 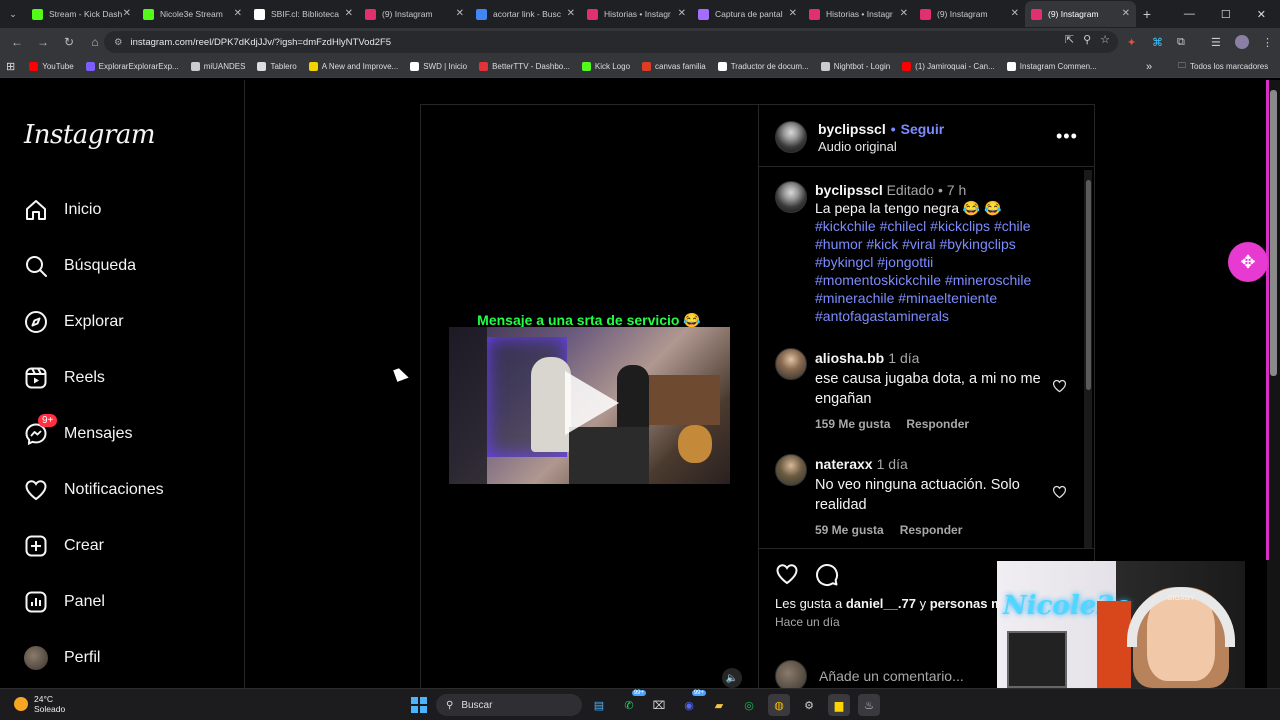 What do you see at coordinates (64, 378) in the screenshot?
I see `sidebar-item-reels: Reels` at bounding box center [64, 378].